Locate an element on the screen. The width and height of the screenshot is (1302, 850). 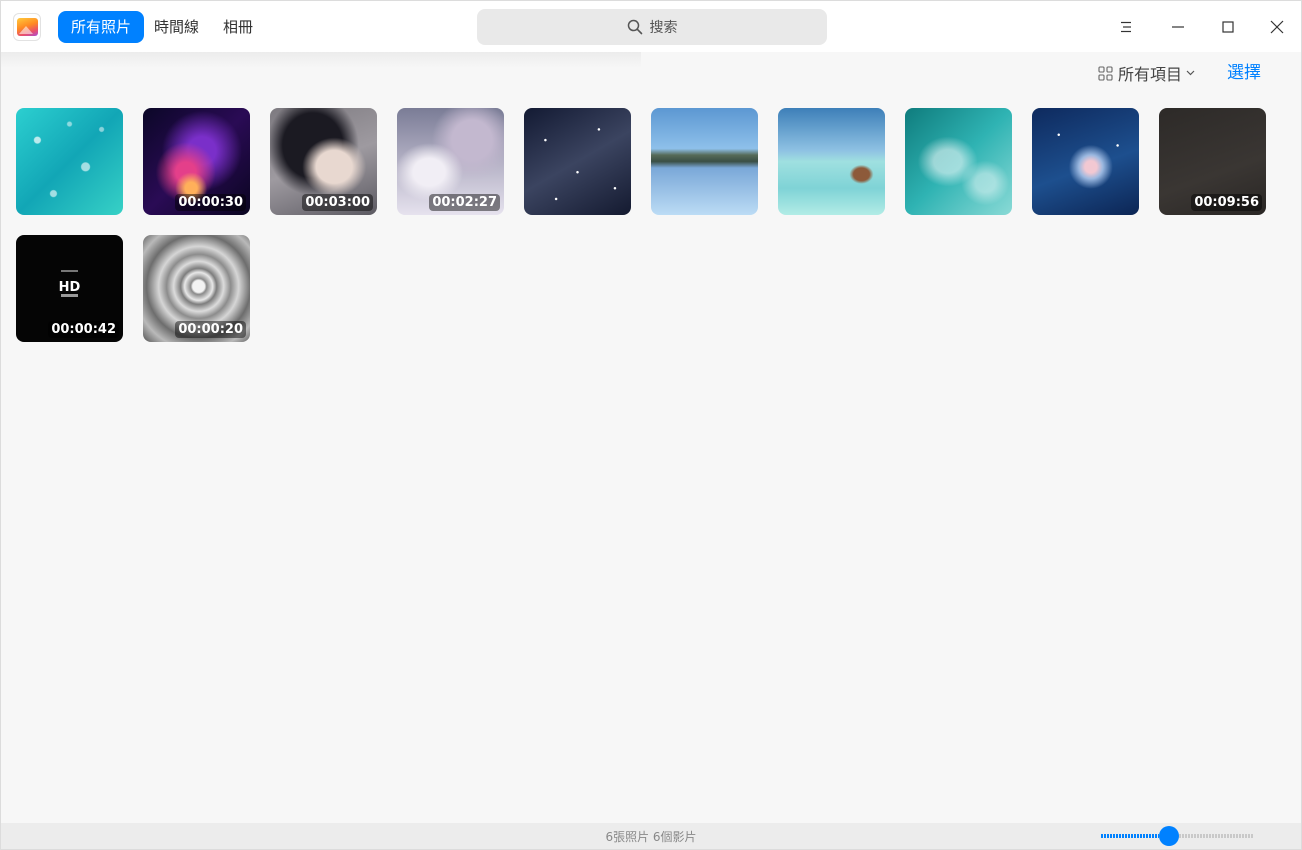
menu-icon is located at coordinates (1126, 27).